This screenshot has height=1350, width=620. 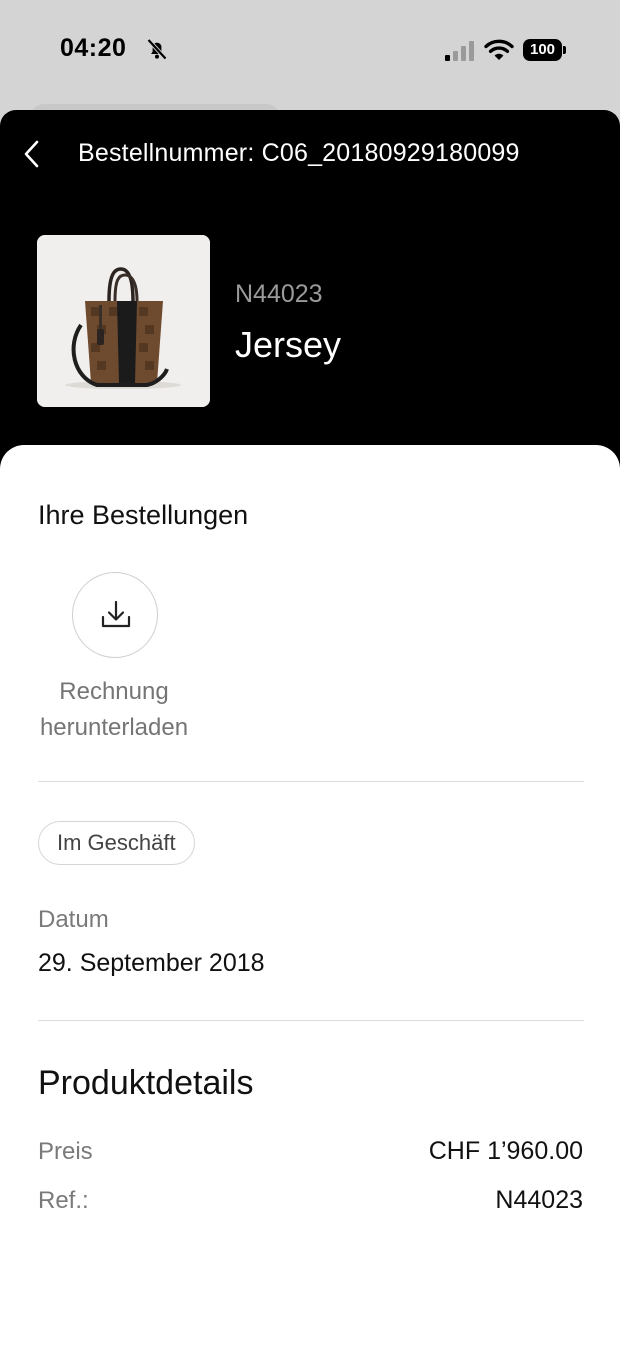 I want to click on download-label-line1: Rechnung, so click(x=114, y=691).